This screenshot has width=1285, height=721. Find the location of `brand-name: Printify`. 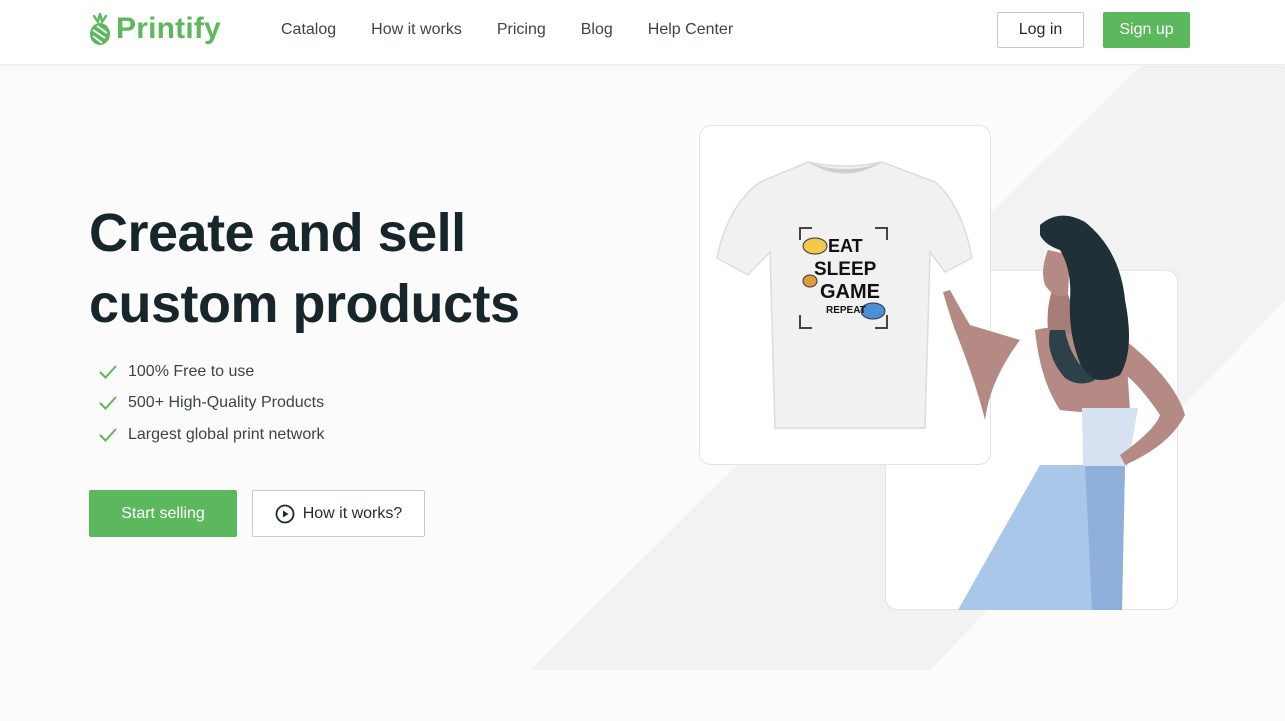

brand-name: Printify is located at coordinates (168, 28).